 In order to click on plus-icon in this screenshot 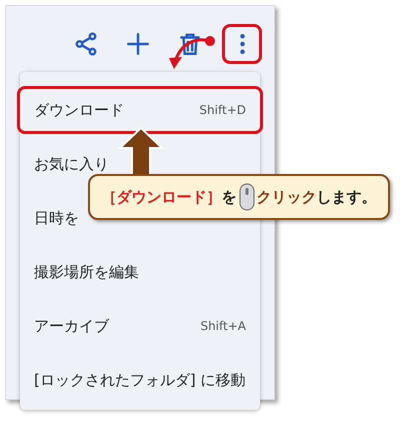, I will do `click(138, 44)`.